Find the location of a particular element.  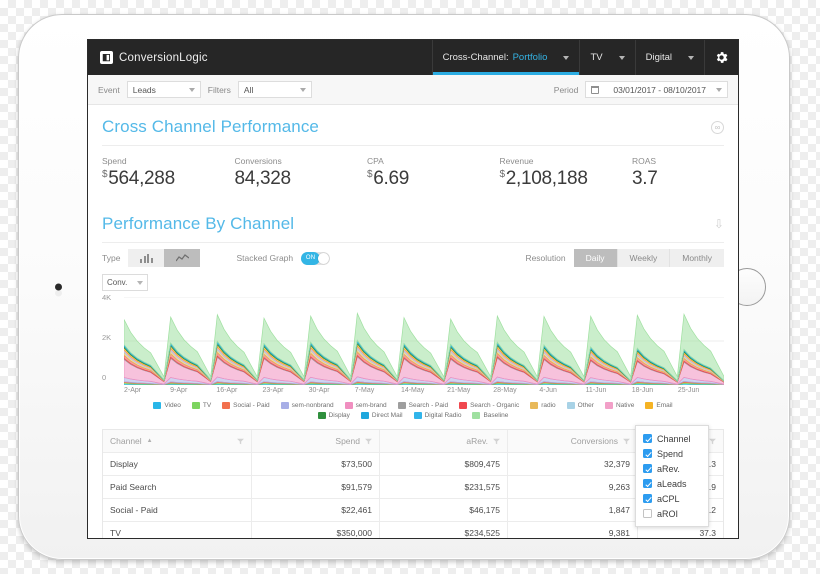

legend-item: Native is located at coordinates (619, 405).